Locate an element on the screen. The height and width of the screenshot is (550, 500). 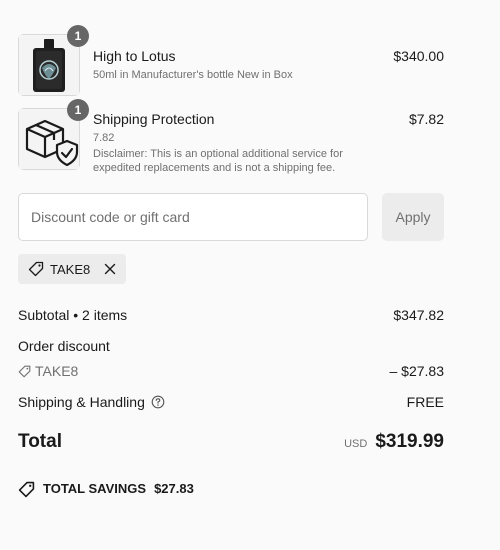
discount-code-info: TAKE8 is located at coordinates (48, 371).